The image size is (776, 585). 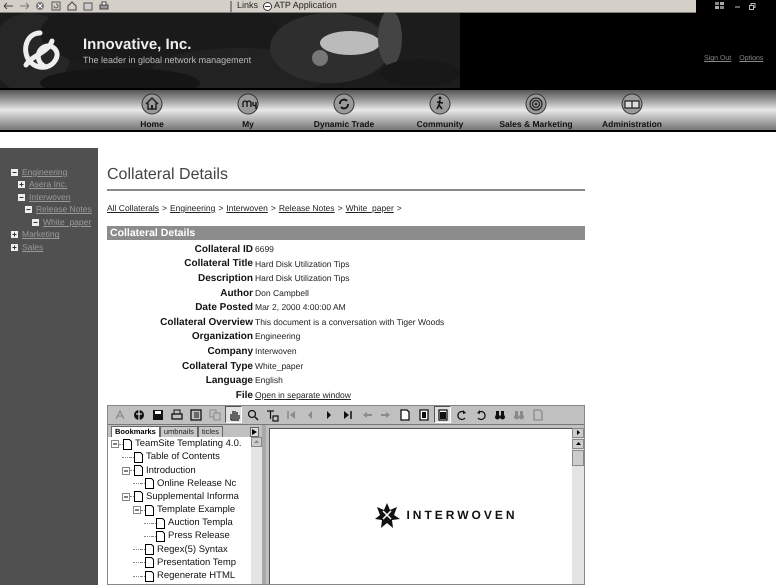 What do you see at coordinates (168, 175) in the screenshot?
I see `page-title: Collateral Details` at bounding box center [168, 175].